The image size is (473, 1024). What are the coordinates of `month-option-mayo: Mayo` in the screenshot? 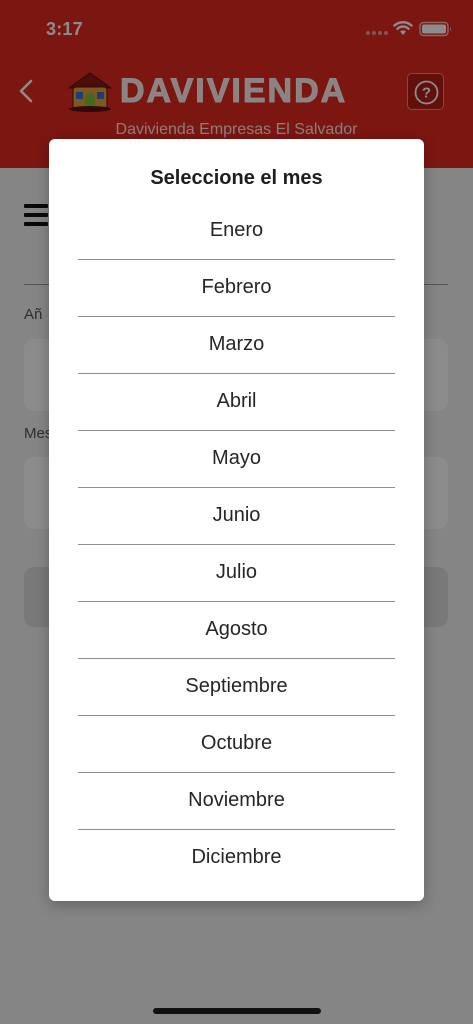 It's located at (236, 459).